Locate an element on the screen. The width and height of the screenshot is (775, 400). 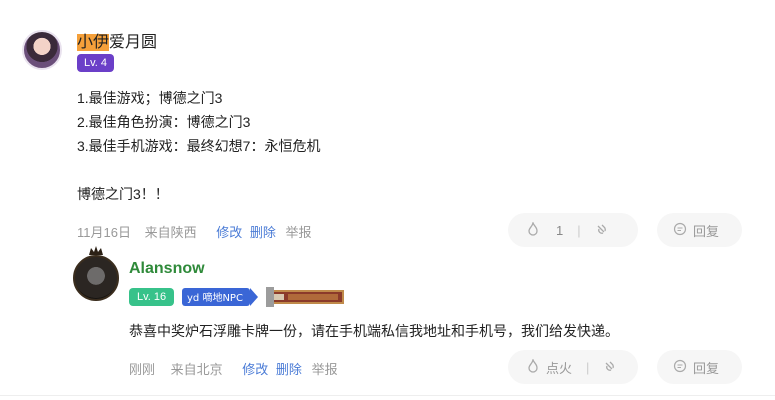
fire-icon is located at coordinates (533, 230).